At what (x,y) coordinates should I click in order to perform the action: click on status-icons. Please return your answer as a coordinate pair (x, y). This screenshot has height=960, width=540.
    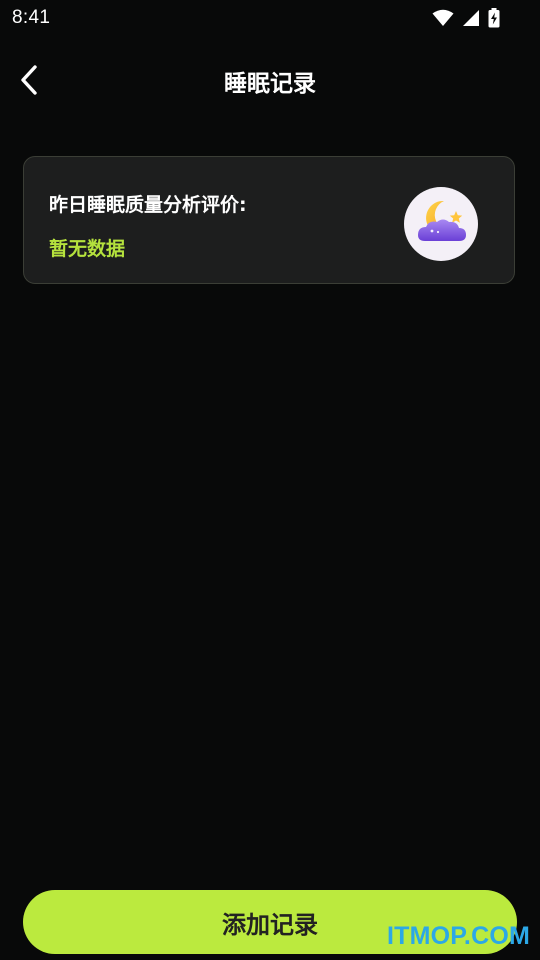
    Looking at the image, I should click on (466, 18).